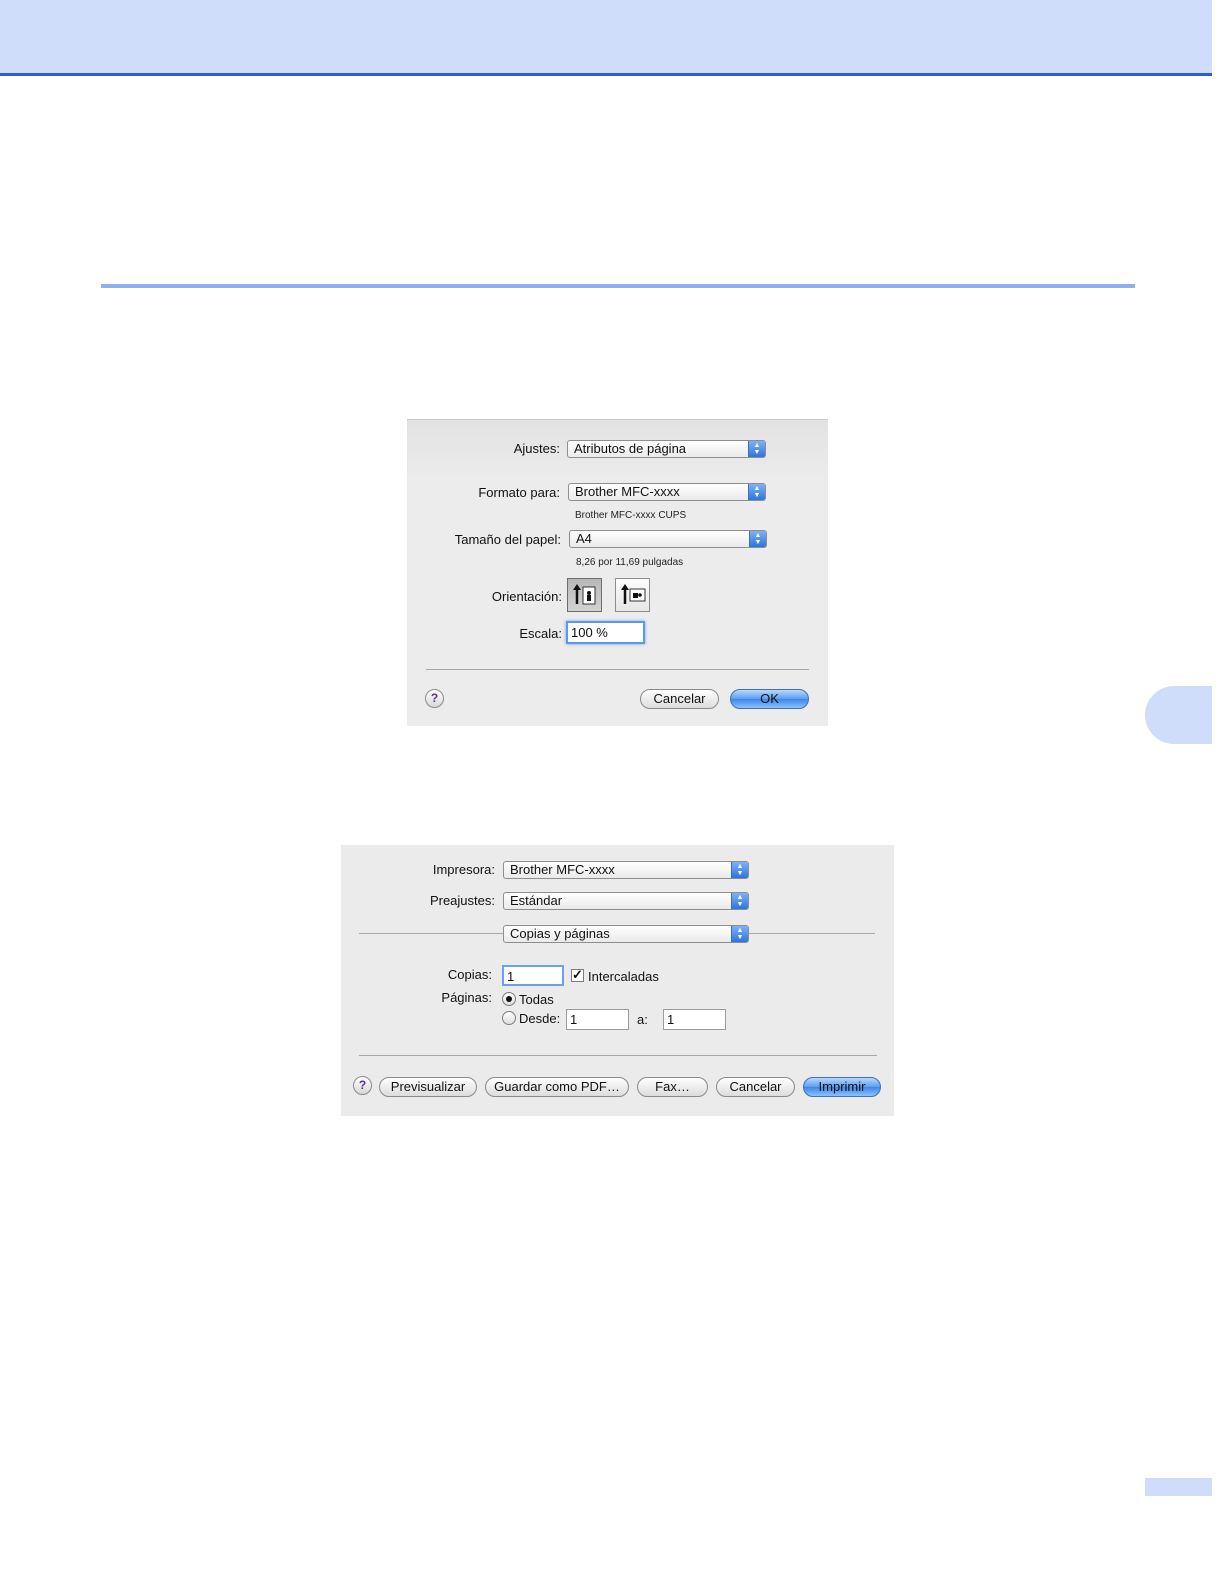 The image size is (1224, 1584). Describe the element at coordinates (618, 286) in the screenshot. I see `section-rule` at that location.